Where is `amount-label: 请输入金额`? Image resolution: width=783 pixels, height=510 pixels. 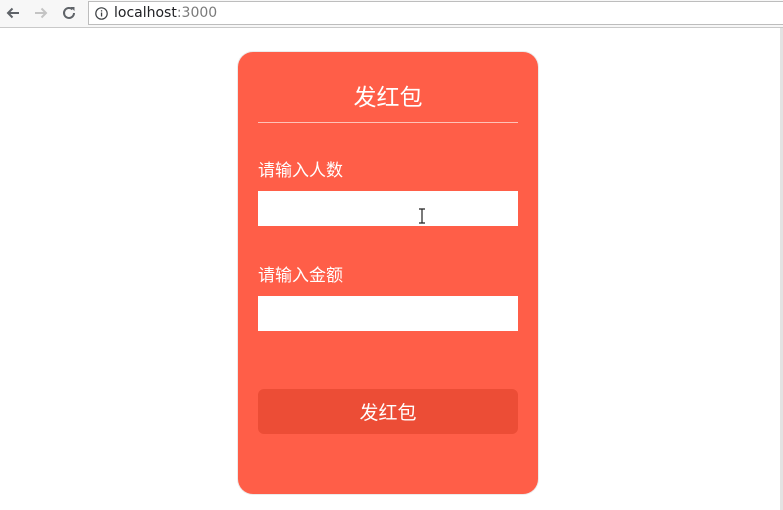
amount-label: 请输入金额 is located at coordinates (300, 276).